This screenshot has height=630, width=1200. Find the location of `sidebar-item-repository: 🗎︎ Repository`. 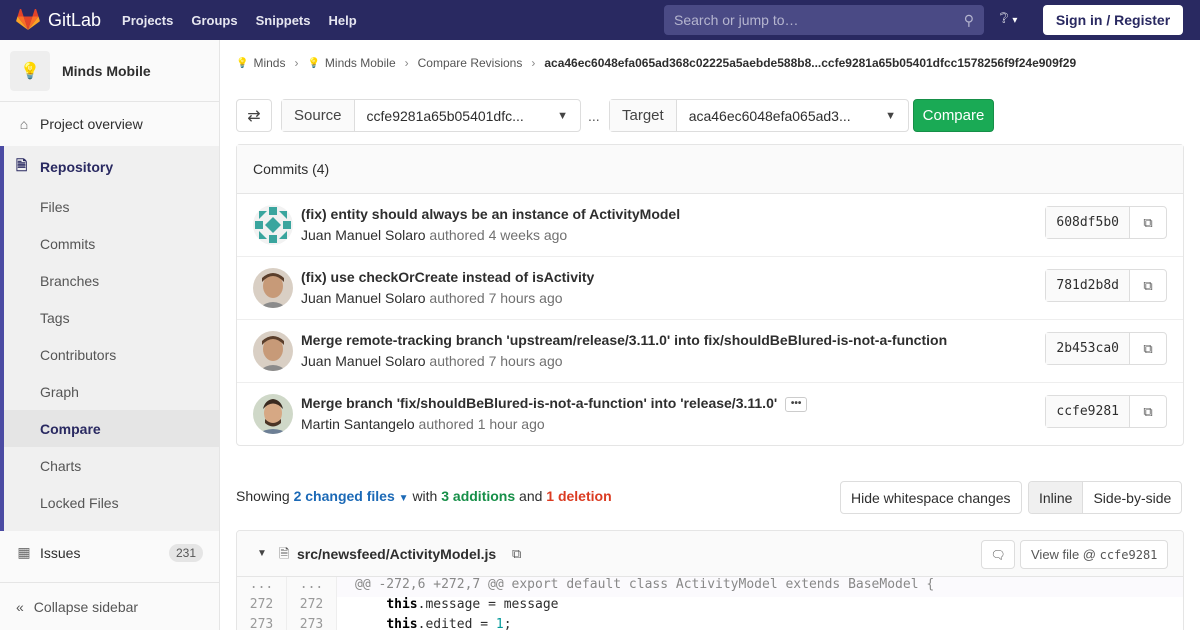

sidebar-item-repository: 🗎︎ Repository is located at coordinates (111, 167).